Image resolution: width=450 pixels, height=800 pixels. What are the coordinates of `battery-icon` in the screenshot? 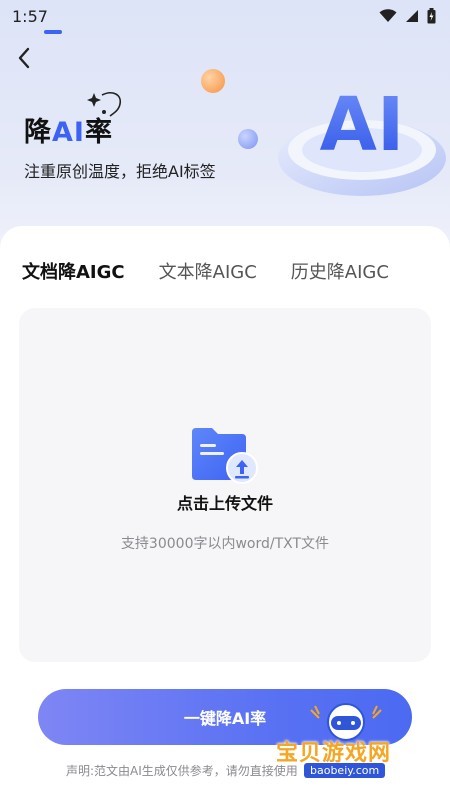 It's located at (431, 16).